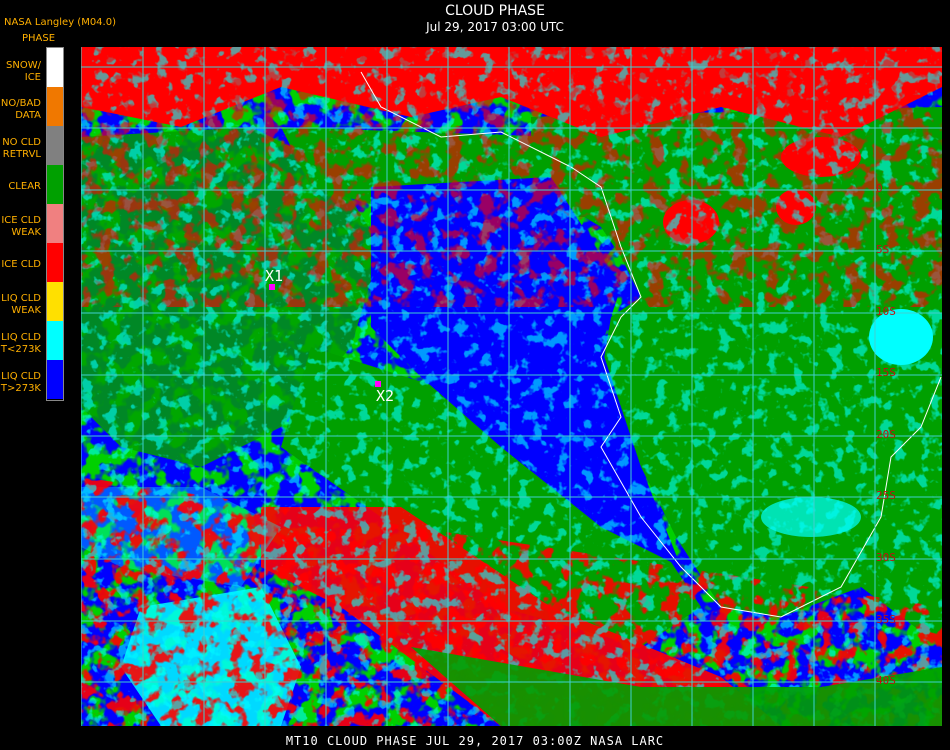 This screenshot has width=950, height=750. I want to click on lat-label-5s: 5S, so click(883, 249).